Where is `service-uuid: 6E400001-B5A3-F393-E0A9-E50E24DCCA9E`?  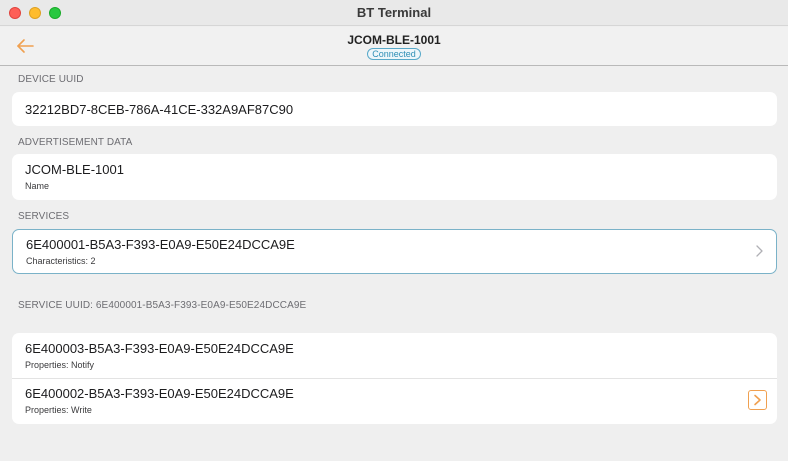 service-uuid: 6E400001-B5A3-F393-E0A9-E50E24DCCA9E is located at coordinates (160, 244).